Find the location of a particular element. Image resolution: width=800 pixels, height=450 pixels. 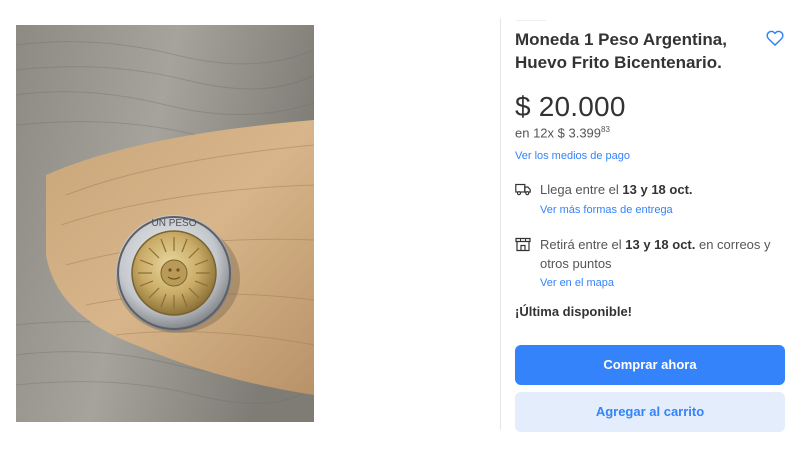

shipping-dates: 13 y 18 oct. is located at coordinates (657, 189).